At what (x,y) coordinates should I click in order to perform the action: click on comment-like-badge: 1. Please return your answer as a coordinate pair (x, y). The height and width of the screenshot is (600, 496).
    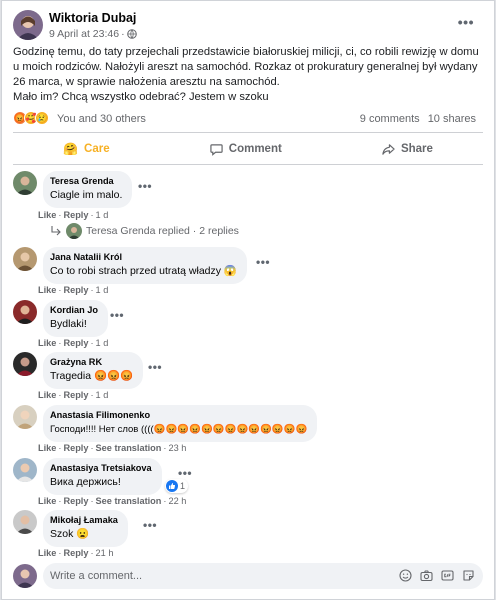
    Looking at the image, I should click on (177, 486).